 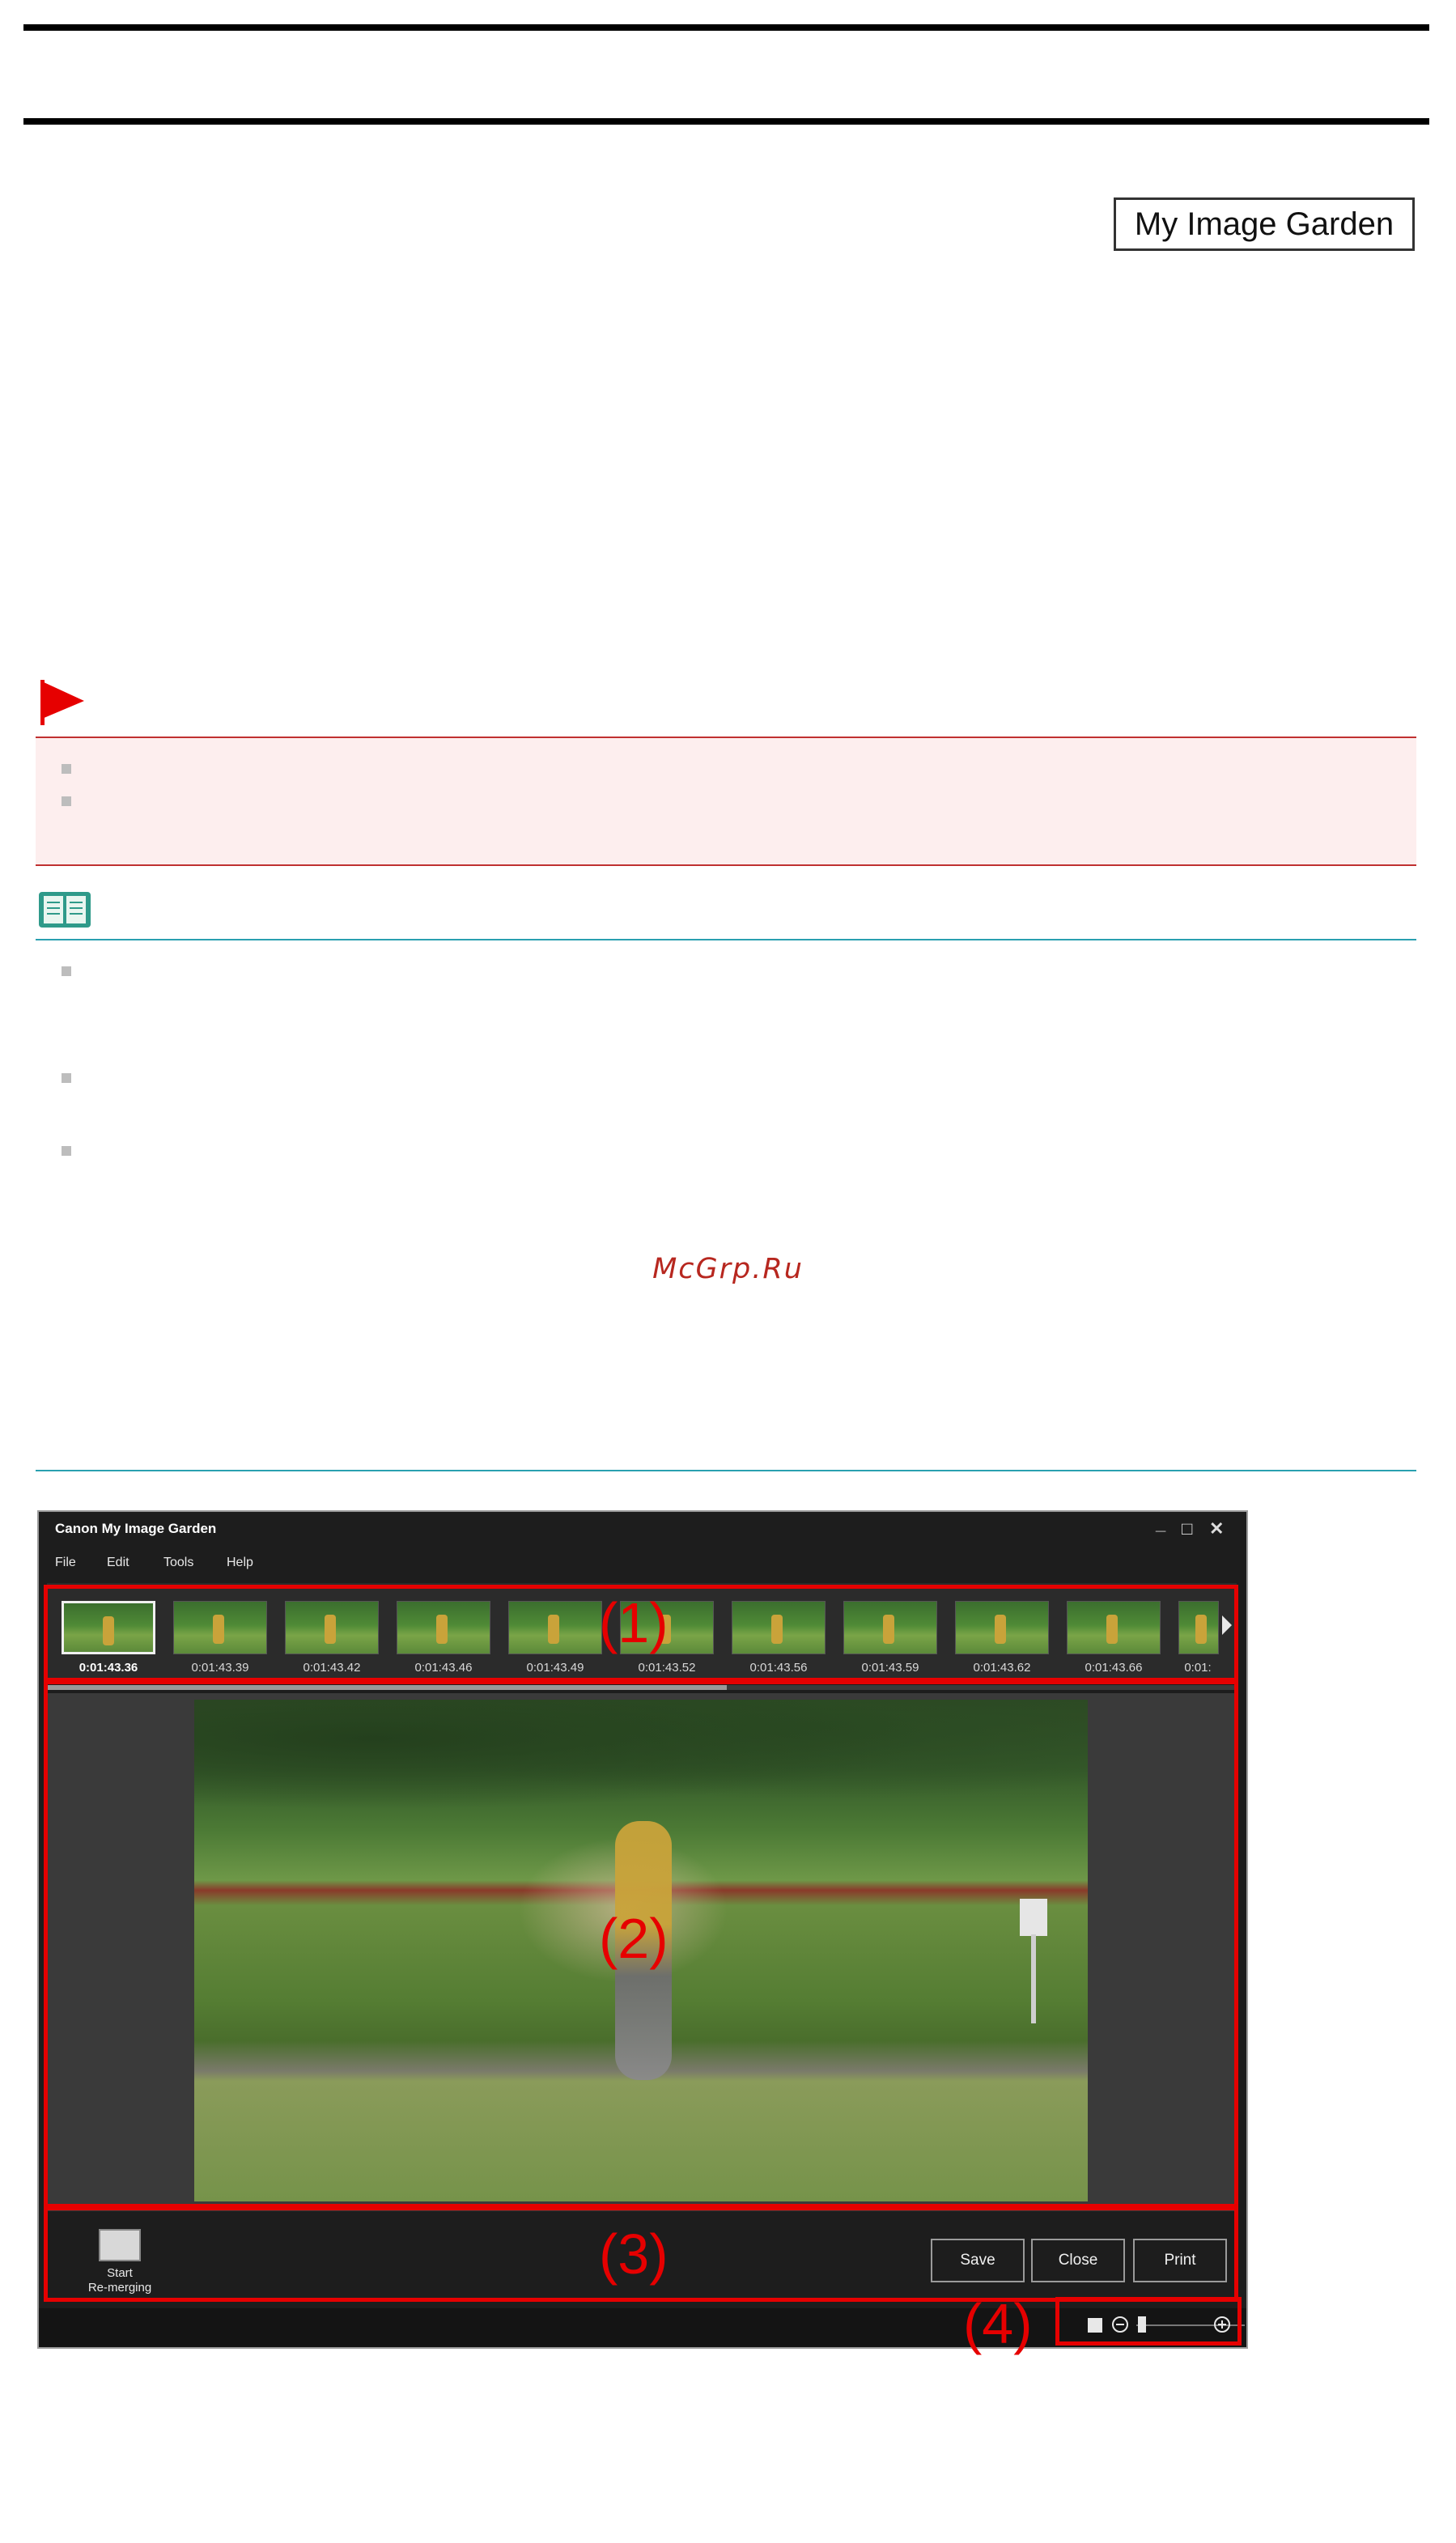 I want to click on important-flag-icon, so click(x=63, y=704).